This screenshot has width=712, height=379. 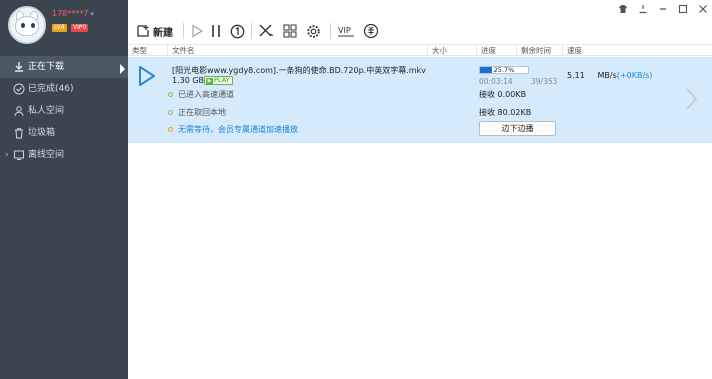 What do you see at coordinates (420, 31) in the screenshot?
I see `toolbar: 新建 VIP` at bounding box center [420, 31].